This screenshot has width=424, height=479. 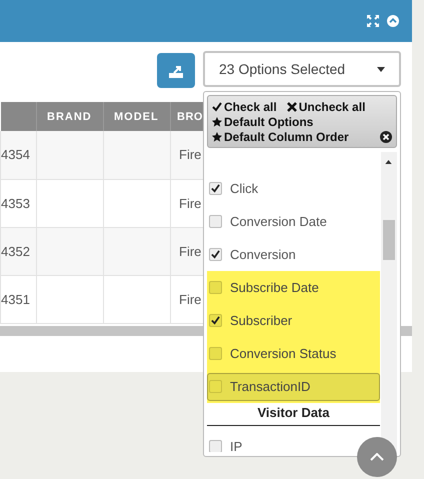 I want to click on check-icon, so click(x=217, y=107).